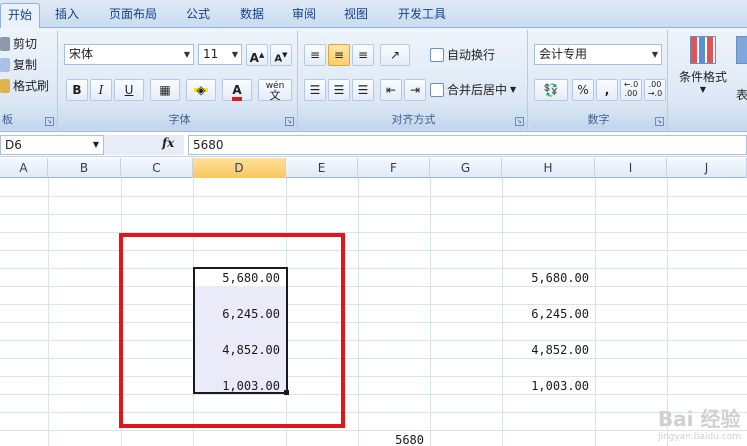  What do you see at coordinates (24, 86) in the screenshot?
I see `format-painter-button: 格式刷` at bounding box center [24, 86].